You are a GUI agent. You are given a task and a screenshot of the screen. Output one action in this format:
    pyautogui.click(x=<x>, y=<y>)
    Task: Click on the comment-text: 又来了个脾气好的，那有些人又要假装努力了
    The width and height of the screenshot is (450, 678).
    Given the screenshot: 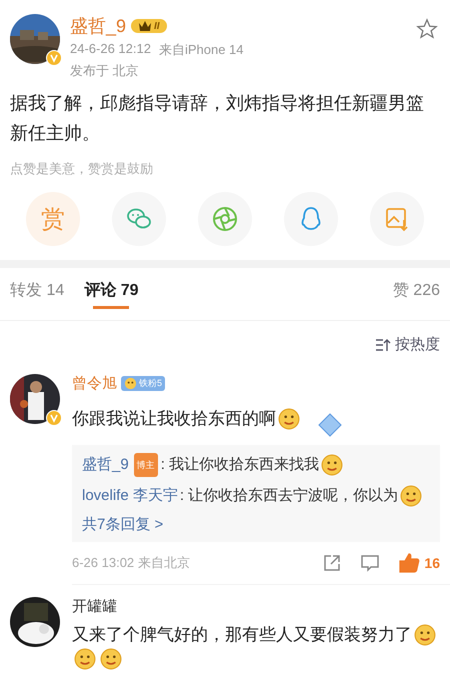 What is the action you would take?
    pyautogui.click(x=242, y=635)
    